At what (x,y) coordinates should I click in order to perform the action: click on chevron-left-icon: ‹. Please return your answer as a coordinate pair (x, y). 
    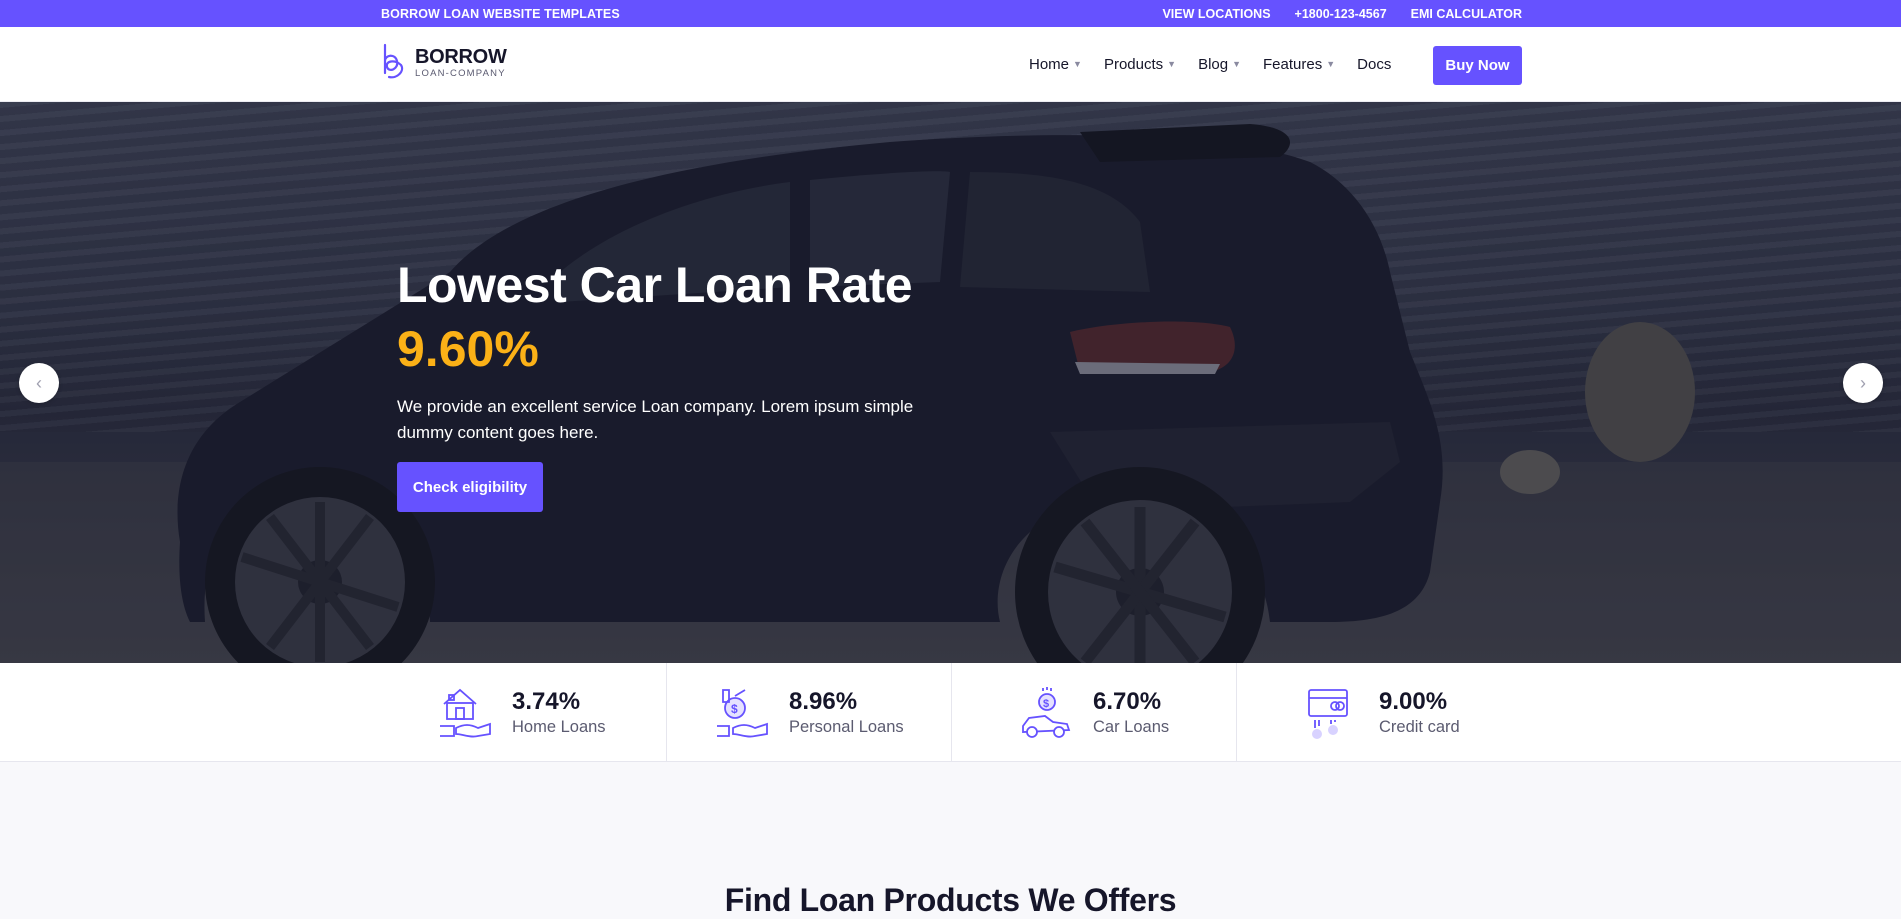
    Looking at the image, I should click on (39, 383).